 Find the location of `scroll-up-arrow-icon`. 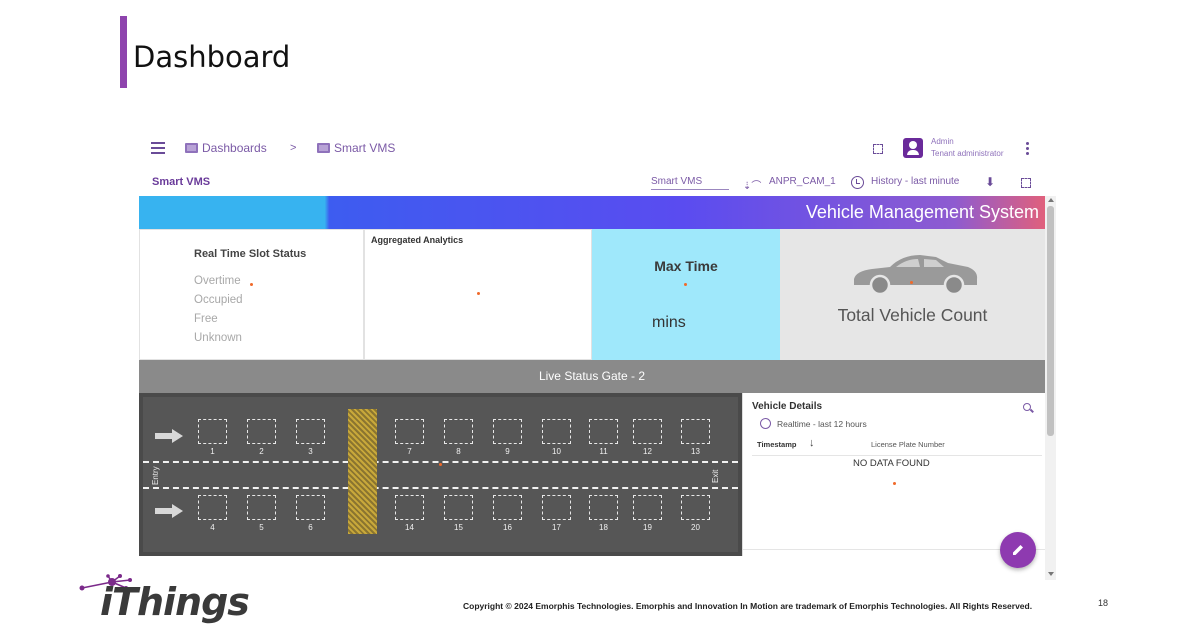

scroll-up-arrow-icon is located at coordinates (1051, 200).